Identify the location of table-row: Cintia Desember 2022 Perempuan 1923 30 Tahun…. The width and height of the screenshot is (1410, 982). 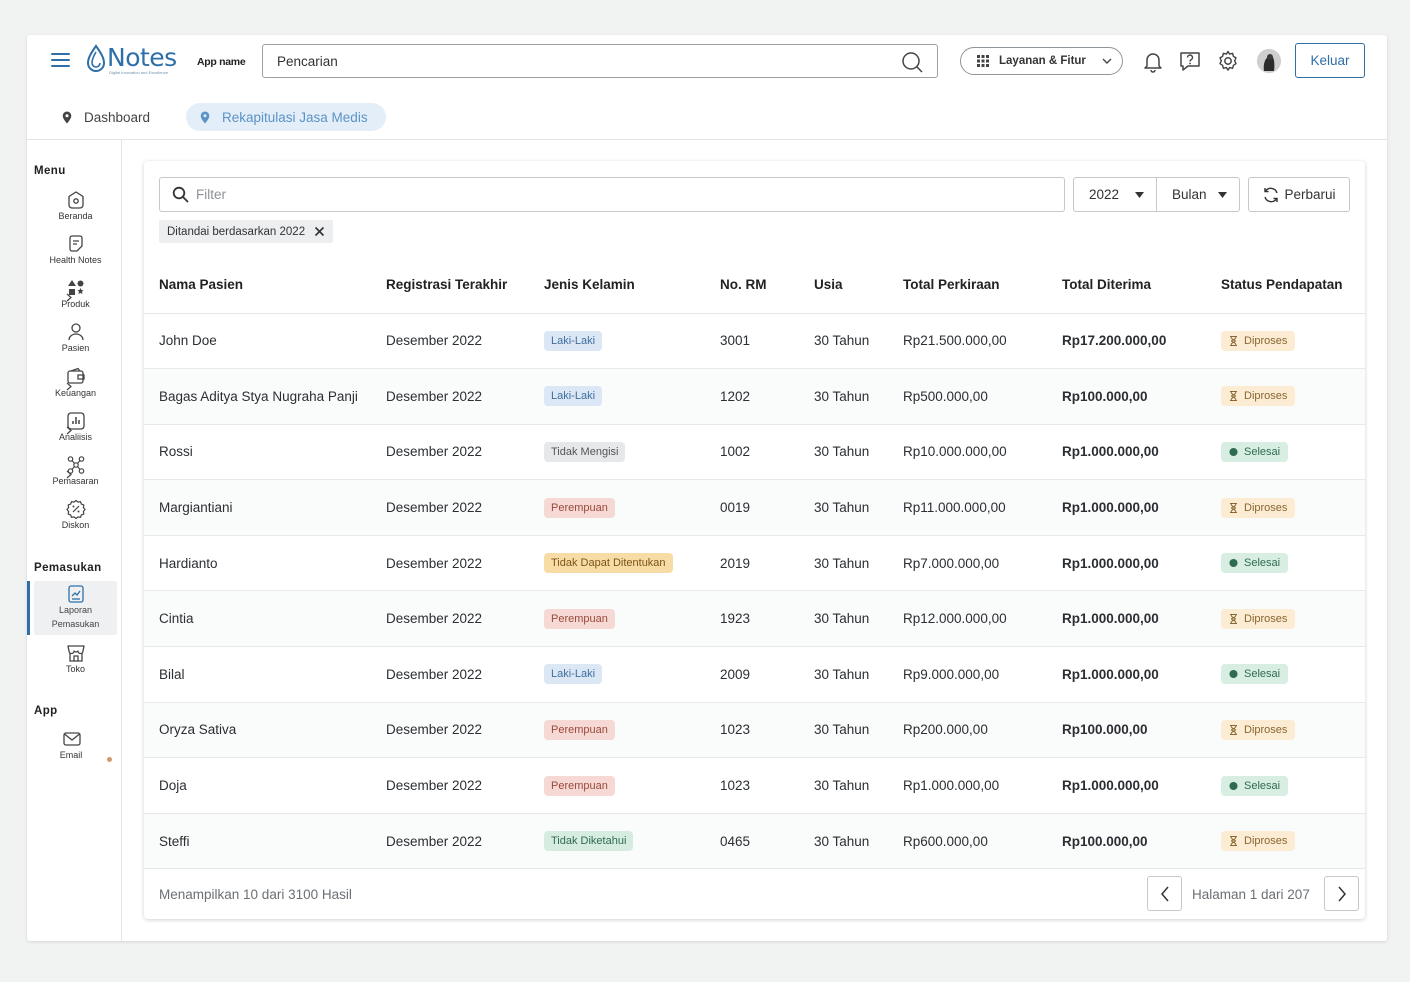
(754, 619).